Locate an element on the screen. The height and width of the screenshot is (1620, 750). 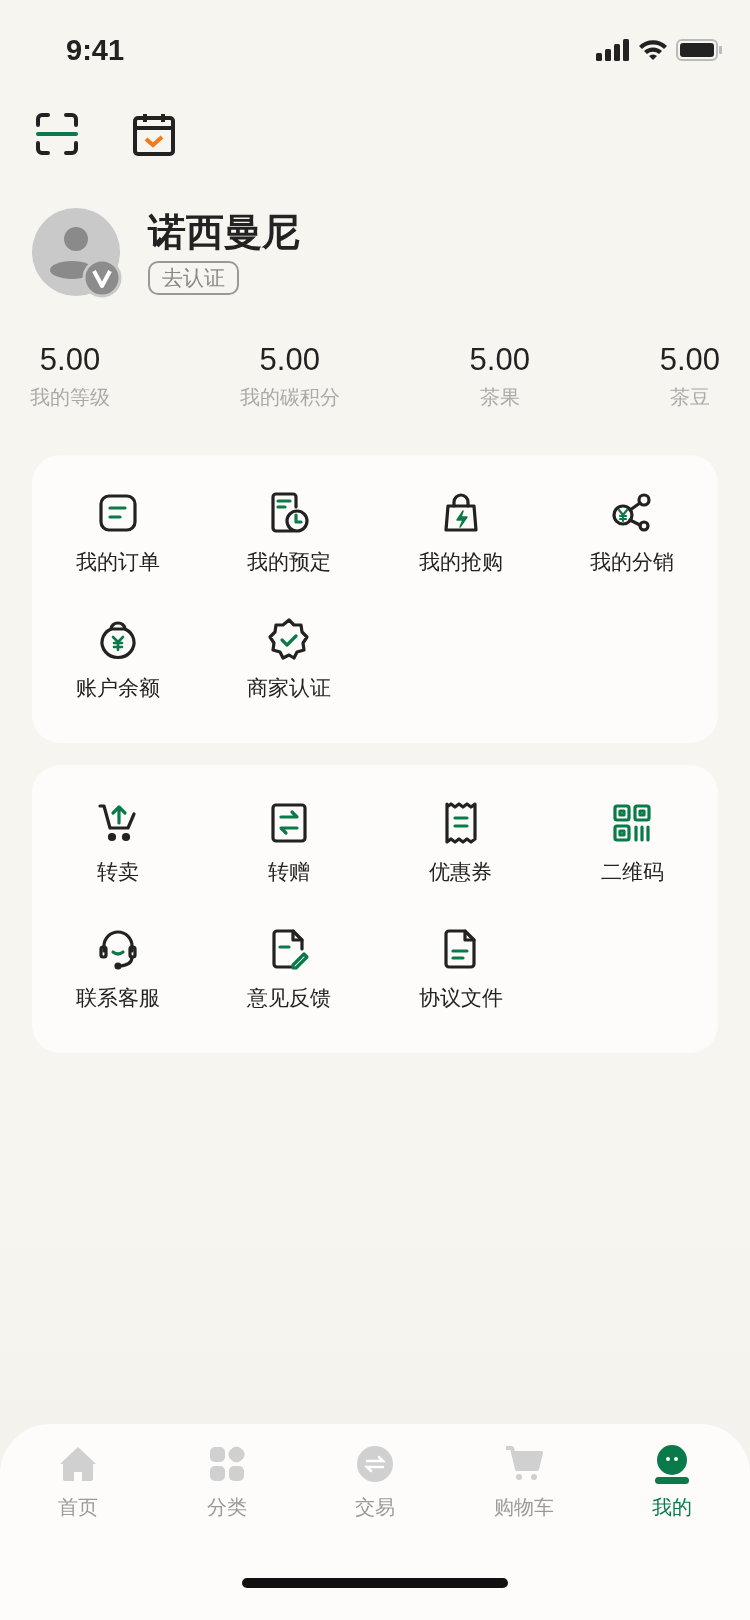
tab: 我的 is located at coordinates (672, 1482).